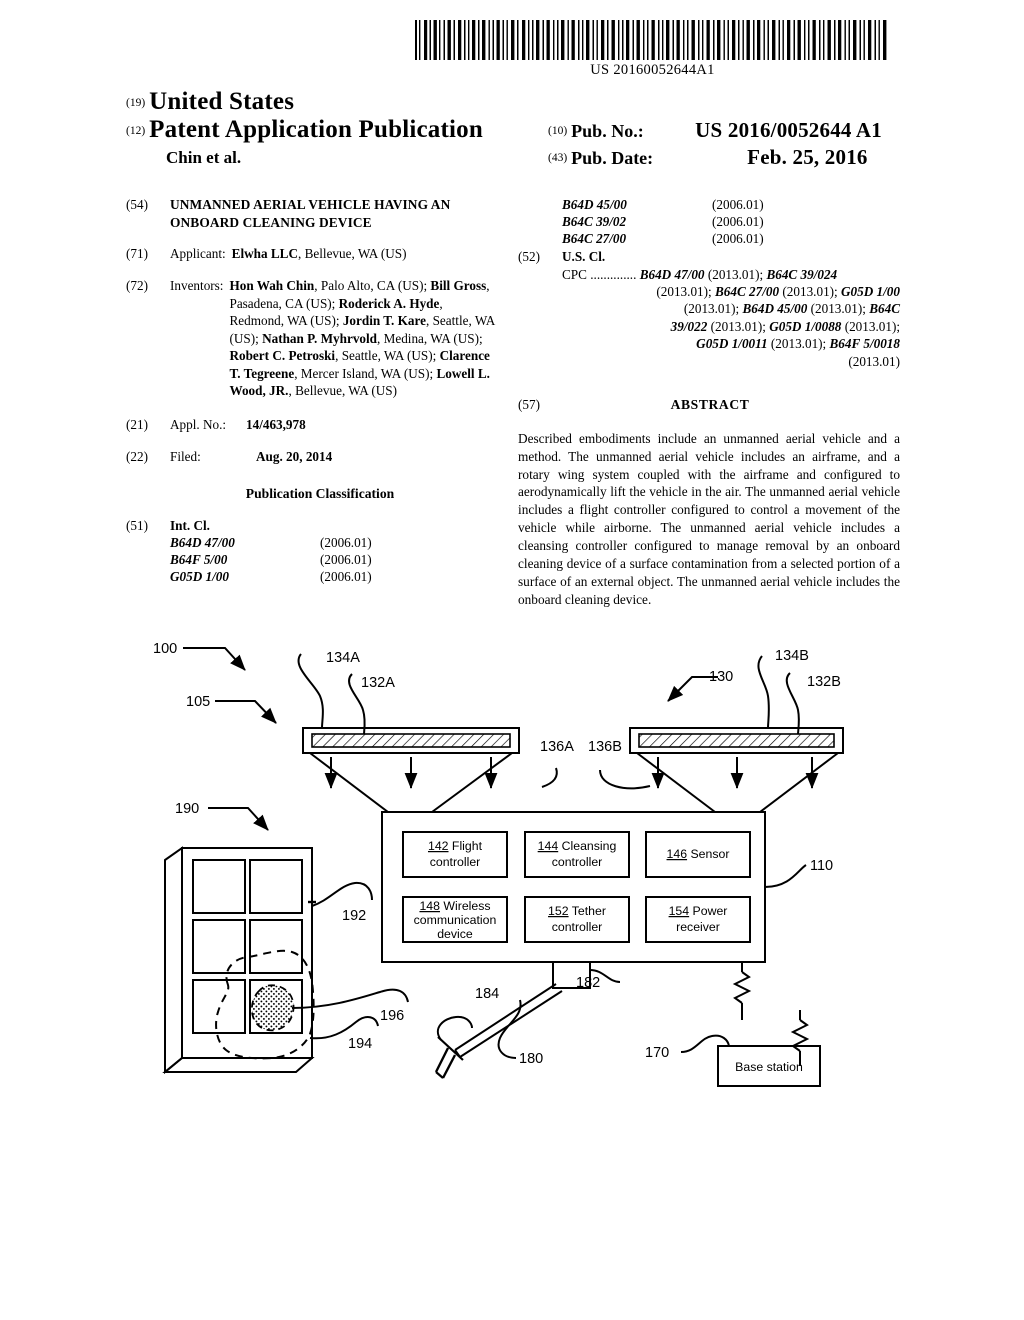  Describe the element at coordinates (732, 344) in the screenshot. I see `cpc-code: G05D 1/0011` at that location.